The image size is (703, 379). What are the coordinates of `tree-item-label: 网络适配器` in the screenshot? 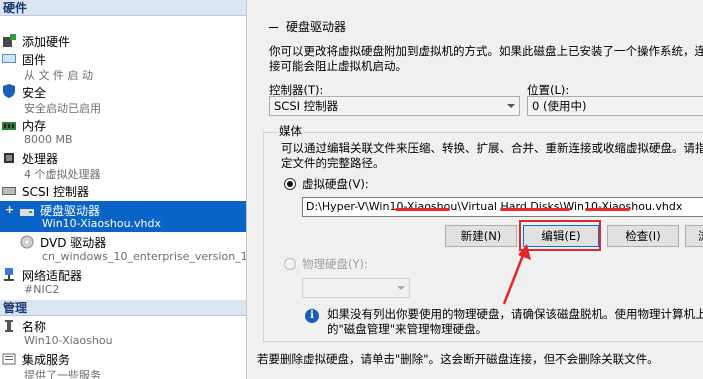 It's located at (52, 276).